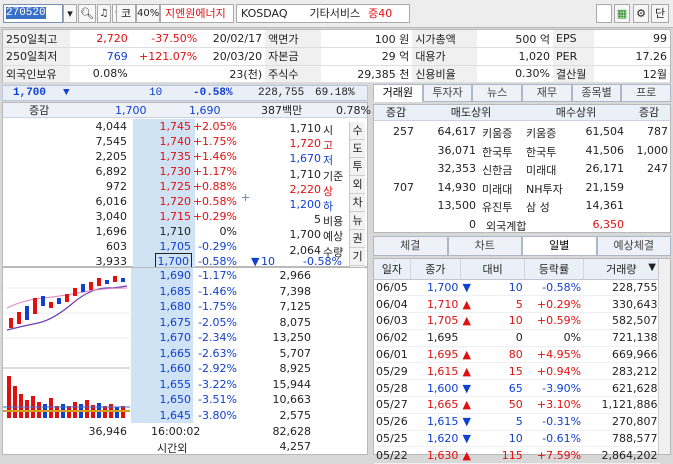 The width and height of the screenshot is (673, 464). What do you see at coordinates (517, 455) in the screenshot?
I see `daily-row: 05/22 1,630 ▲ 115 +7.59% 2,864,202` at bounding box center [517, 455].